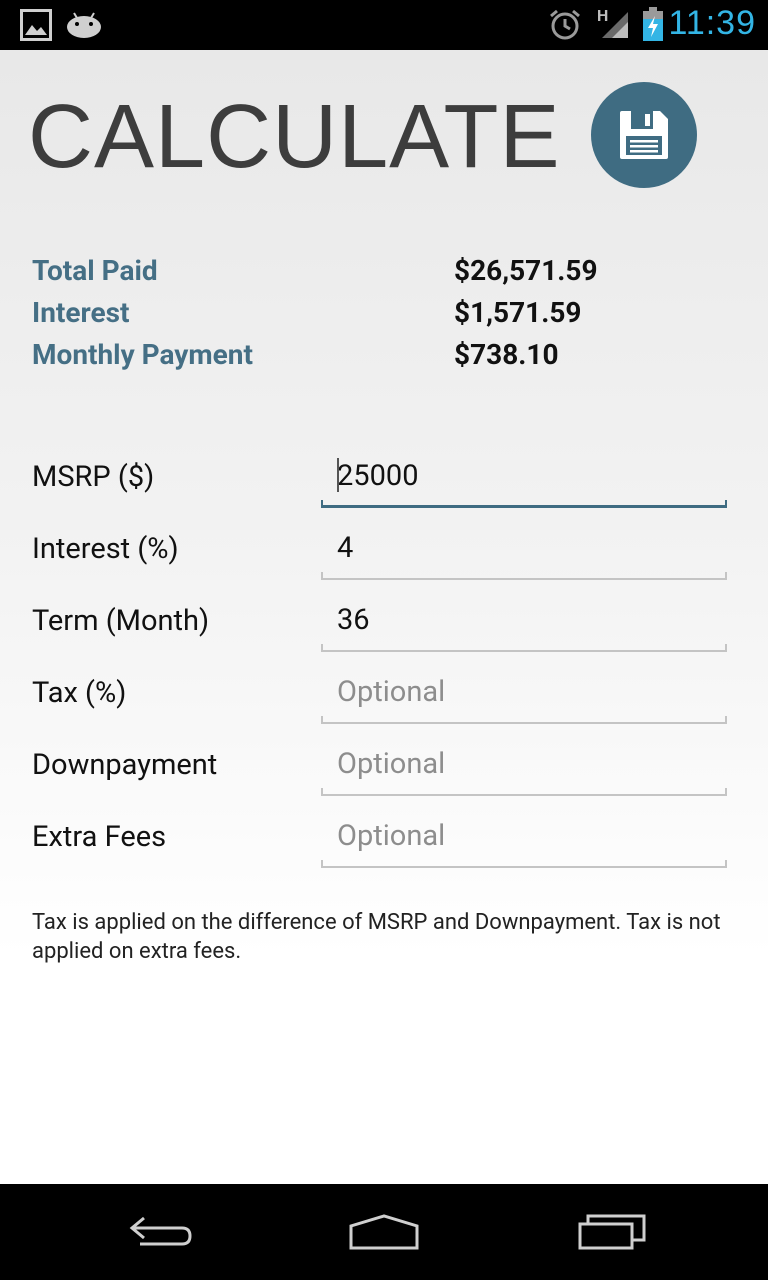 Image resolution: width=768 pixels, height=1280 pixels. I want to click on save-button, so click(644, 135).